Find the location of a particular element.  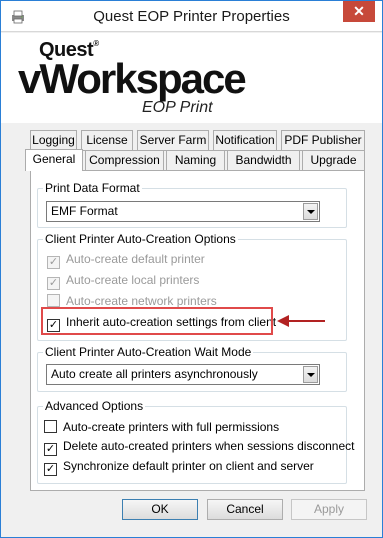

title-bar: Quest EOP Printer Properties ✕ is located at coordinates (191, 16).